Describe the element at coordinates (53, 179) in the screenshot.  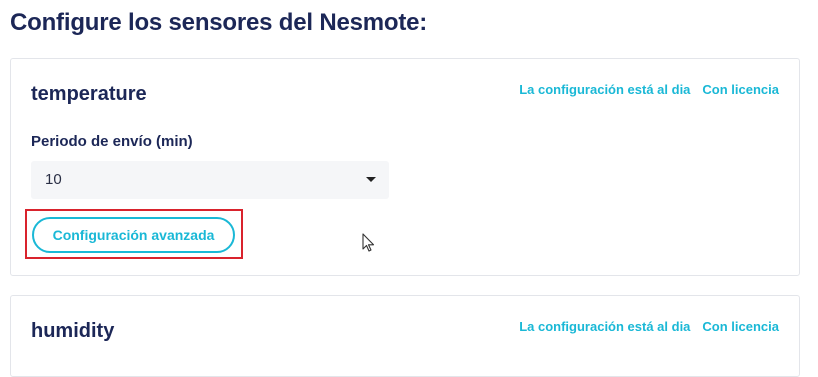
I see `period-select-value: 10` at that location.